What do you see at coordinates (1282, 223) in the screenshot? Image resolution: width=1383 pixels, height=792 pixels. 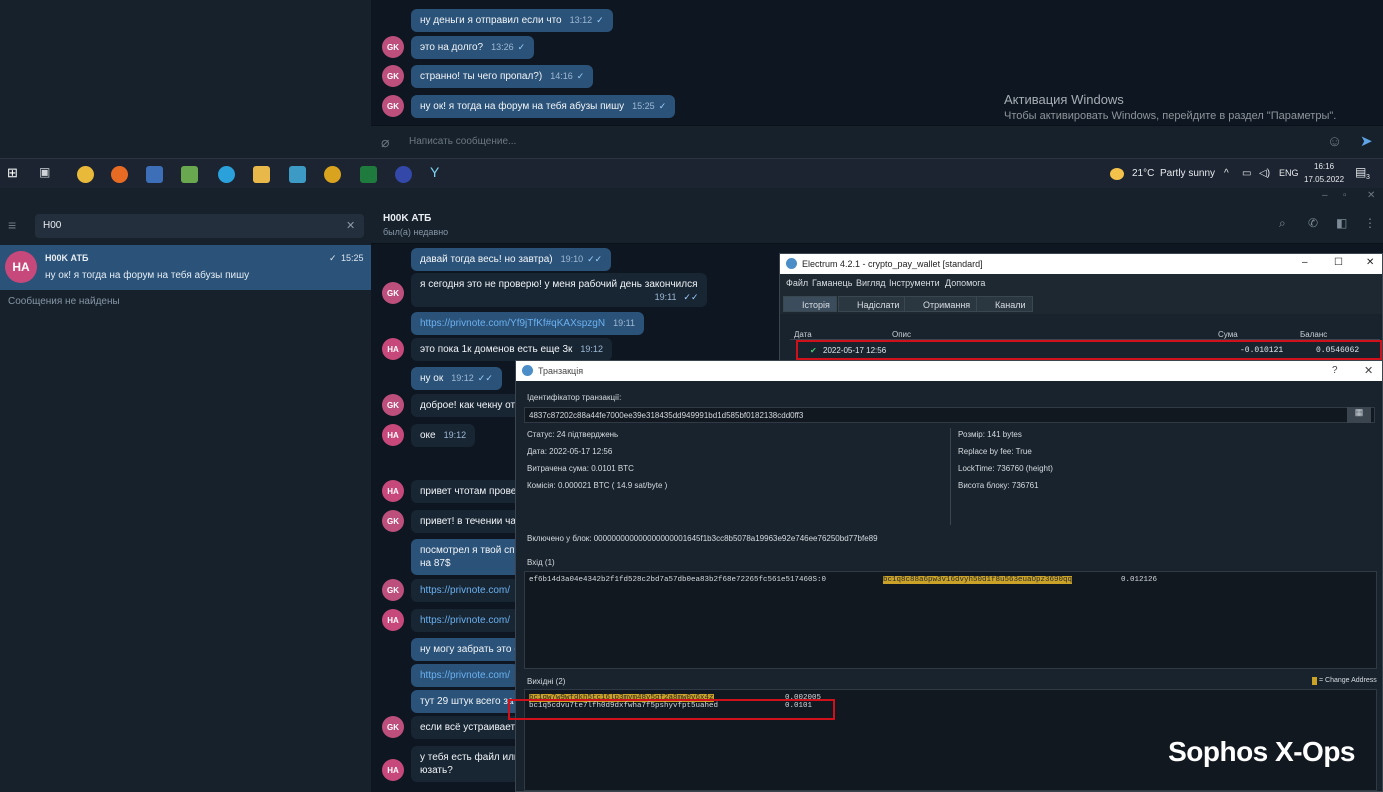 I see `search-icon: ⌕` at bounding box center [1282, 223].